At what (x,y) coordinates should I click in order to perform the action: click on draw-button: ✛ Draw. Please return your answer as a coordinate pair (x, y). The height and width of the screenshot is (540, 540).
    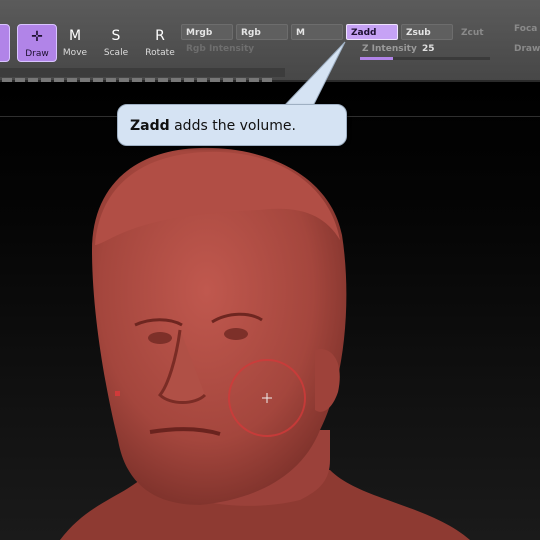
    Looking at the image, I should click on (37, 43).